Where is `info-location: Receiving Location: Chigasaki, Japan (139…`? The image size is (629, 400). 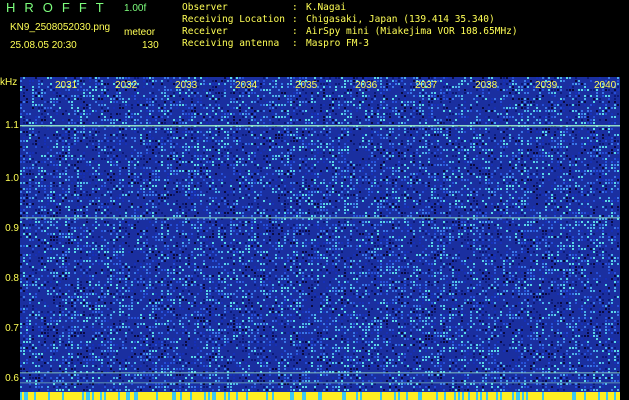
info-location: Receiving Location: Chigasaki, Japan (139… is located at coordinates (338, 19).